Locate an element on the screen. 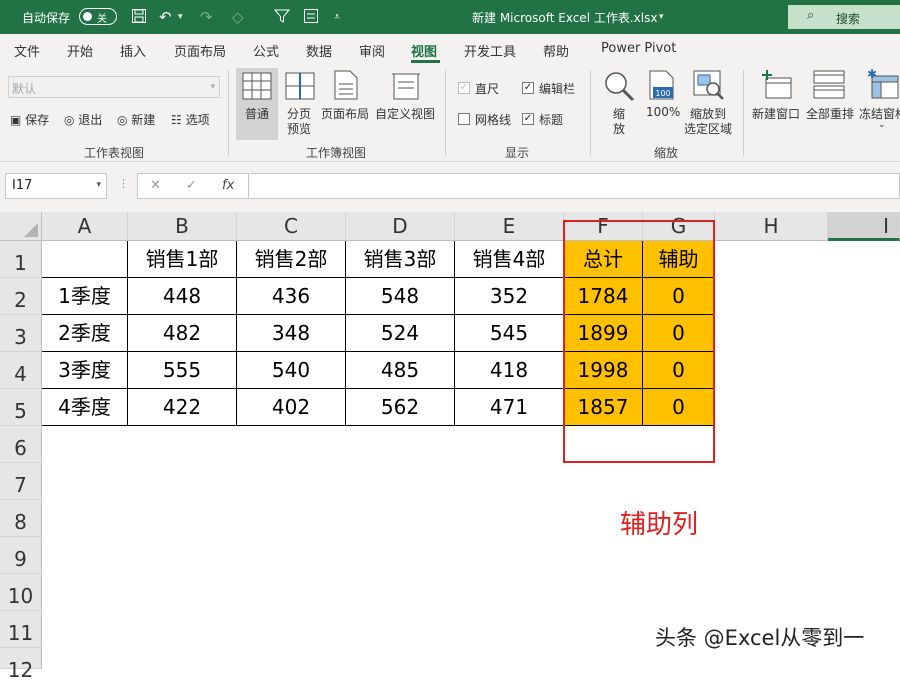 Image resolution: width=900 pixels, height=692 pixels. table-header-cell is located at coordinates (85, 259).